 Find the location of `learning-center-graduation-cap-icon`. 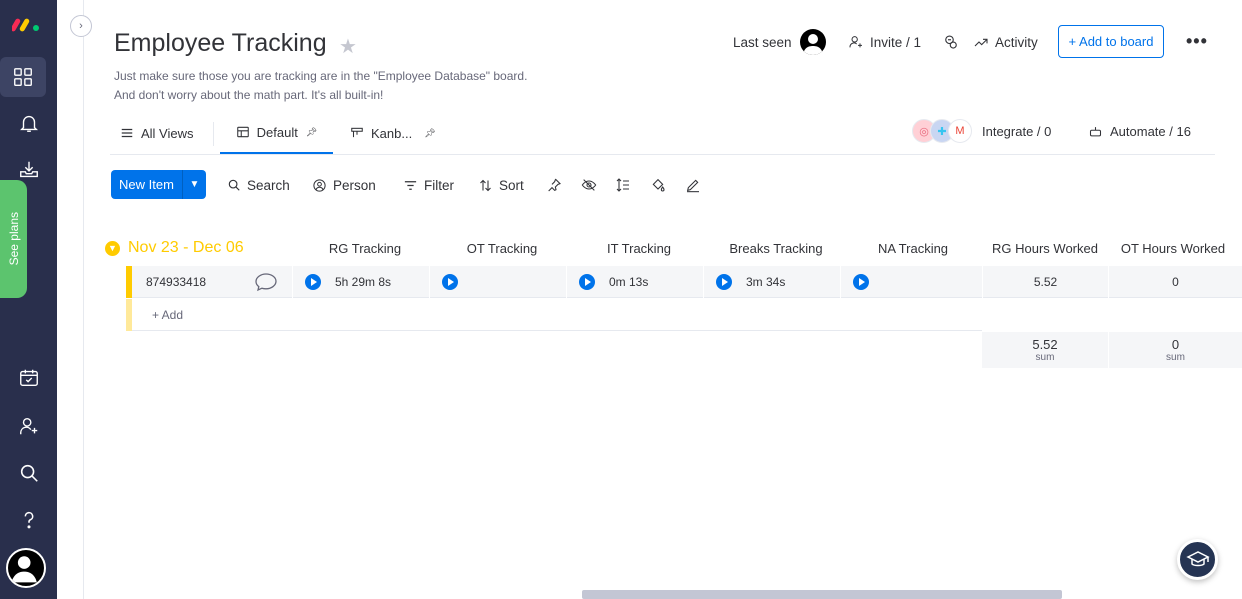

learning-center-graduation-cap-icon is located at coordinates (1197, 559).